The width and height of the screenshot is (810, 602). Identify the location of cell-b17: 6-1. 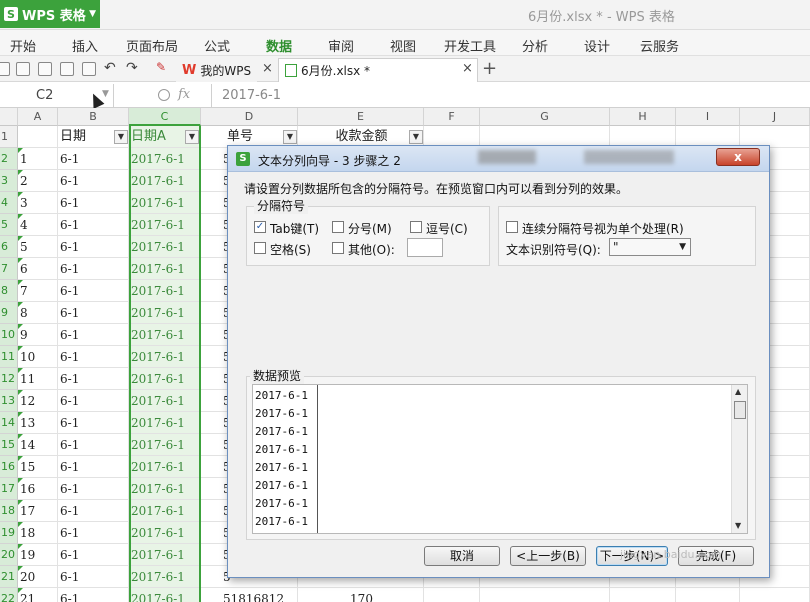
(93, 489).